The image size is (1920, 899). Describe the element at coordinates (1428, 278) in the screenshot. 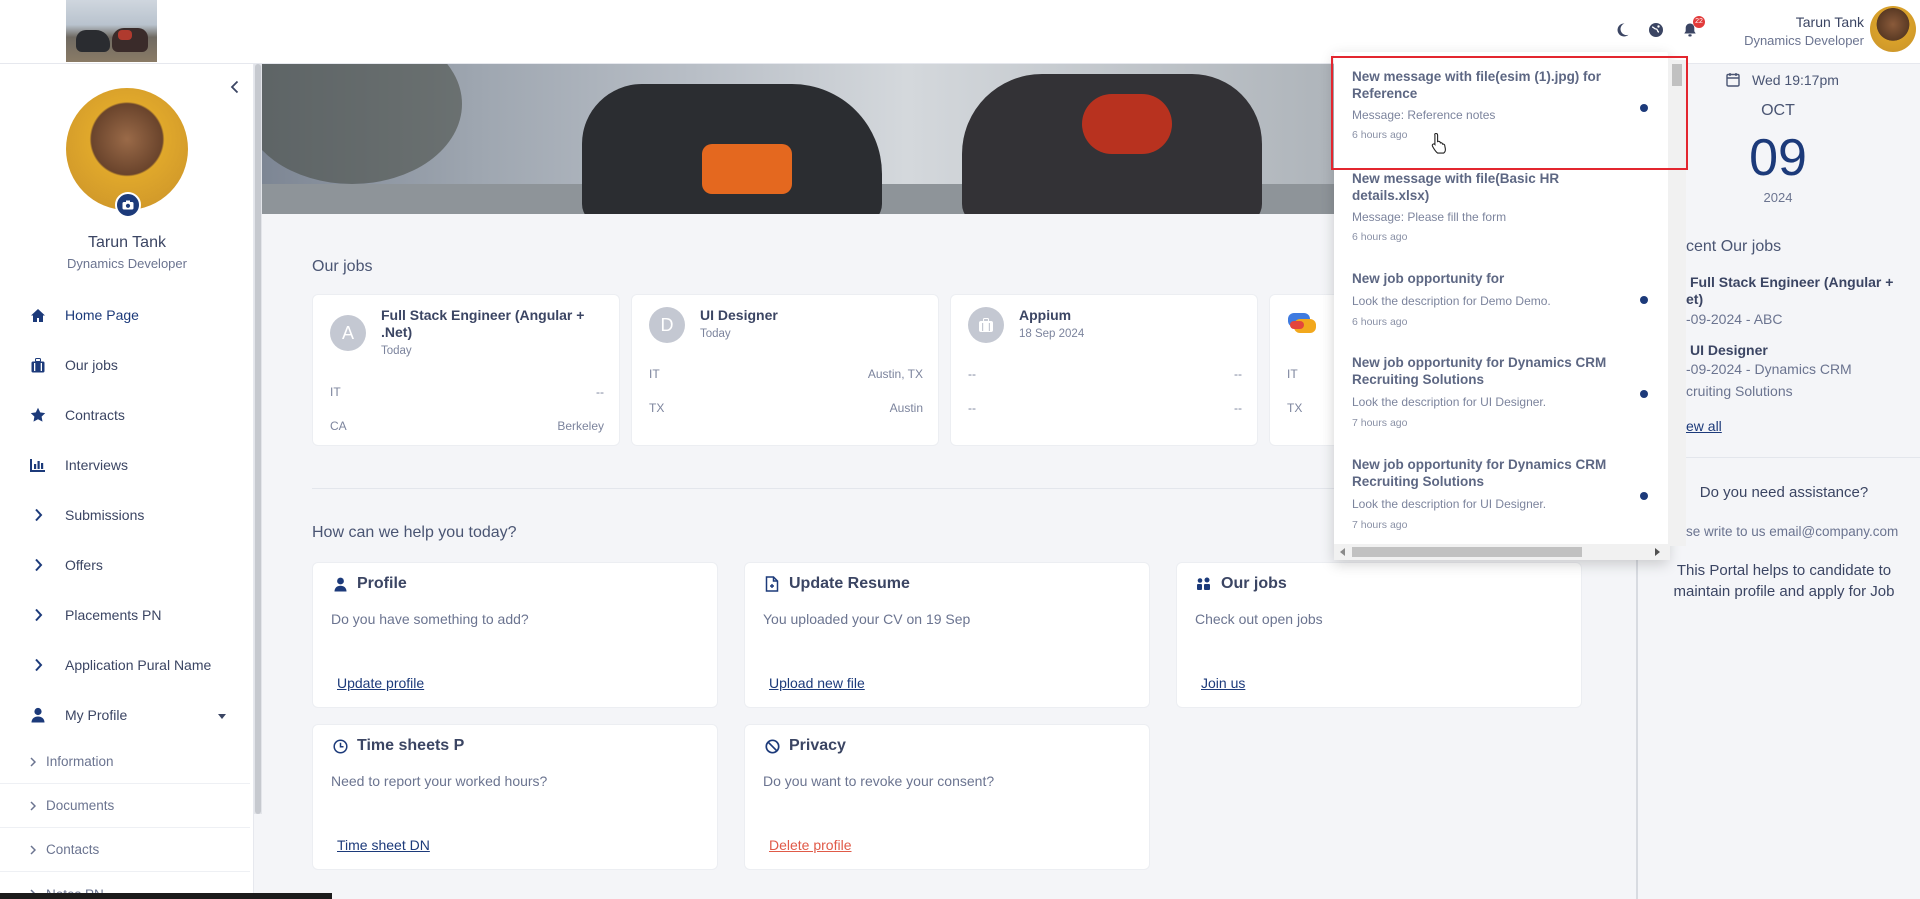

I see `notification-title: New job opportunity for` at that location.